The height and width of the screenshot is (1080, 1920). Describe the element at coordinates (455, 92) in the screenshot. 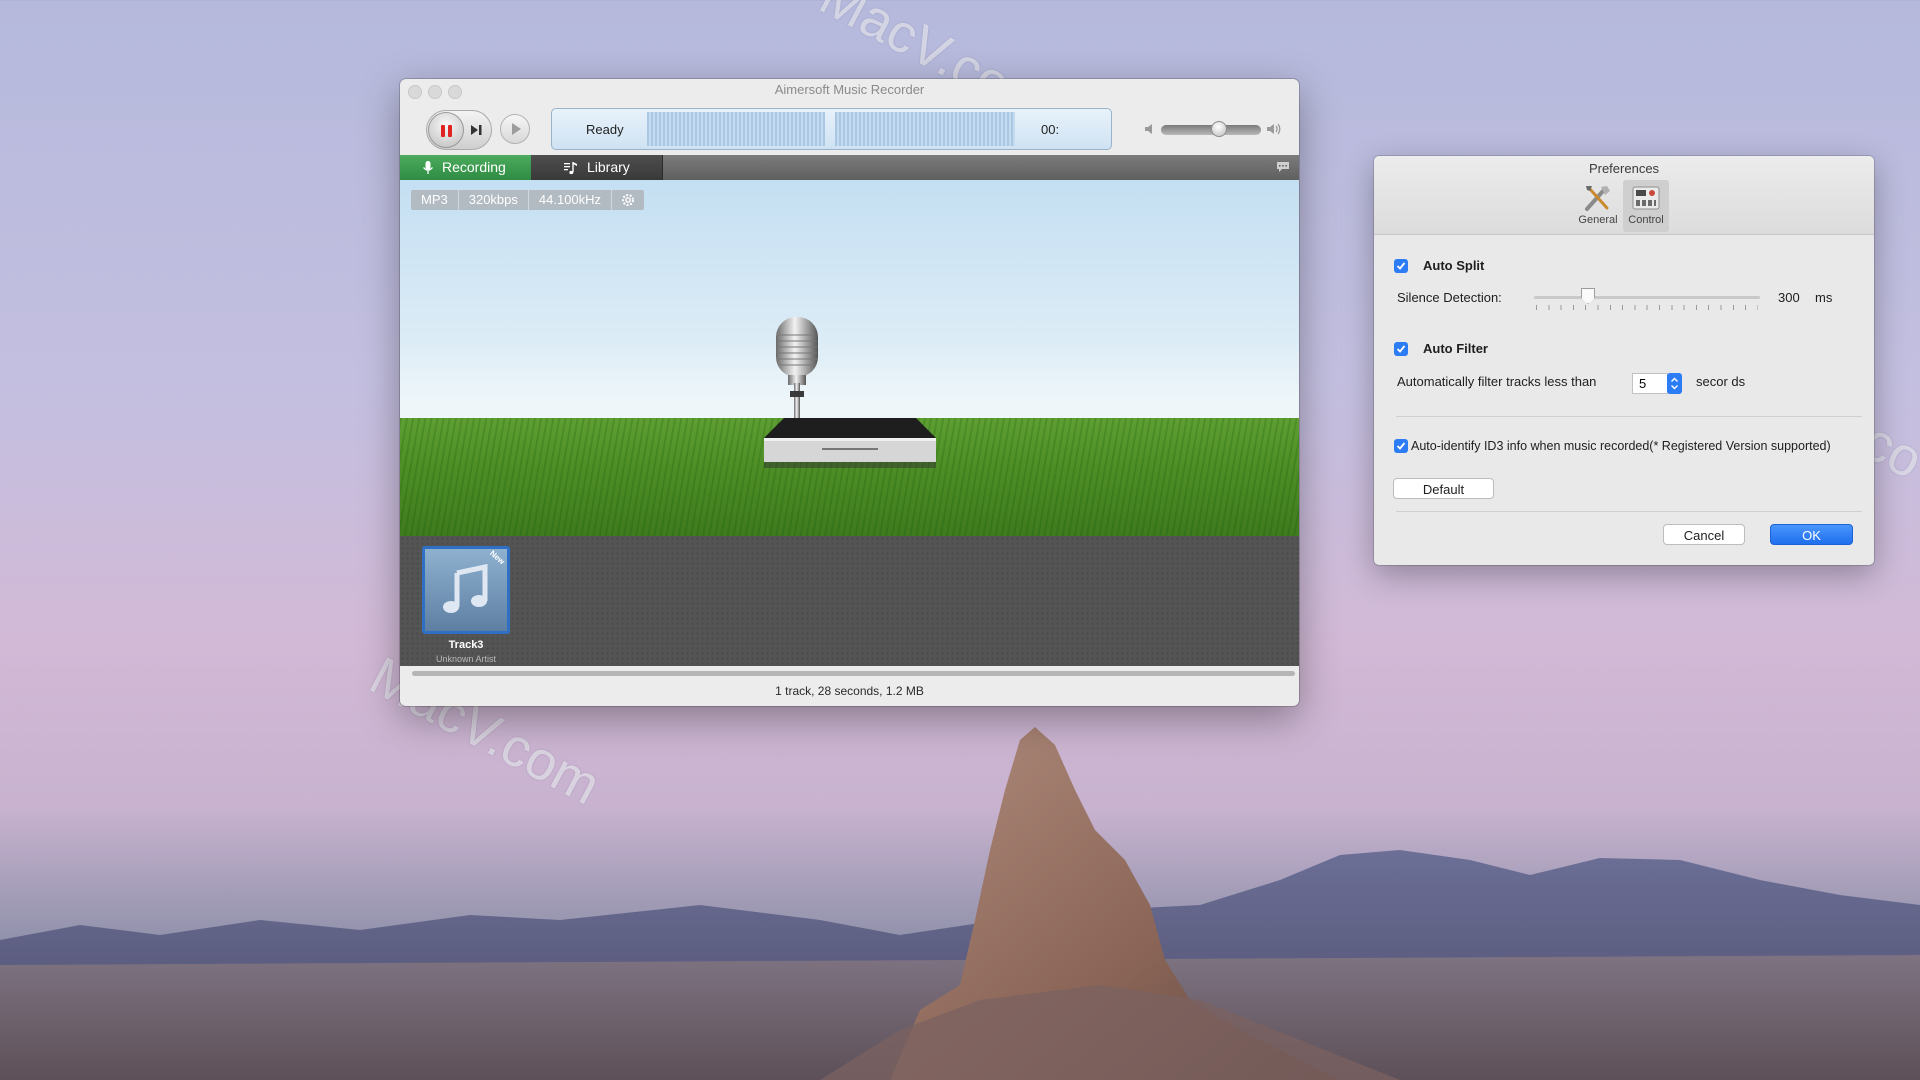

I see `zoom-window-button` at that location.